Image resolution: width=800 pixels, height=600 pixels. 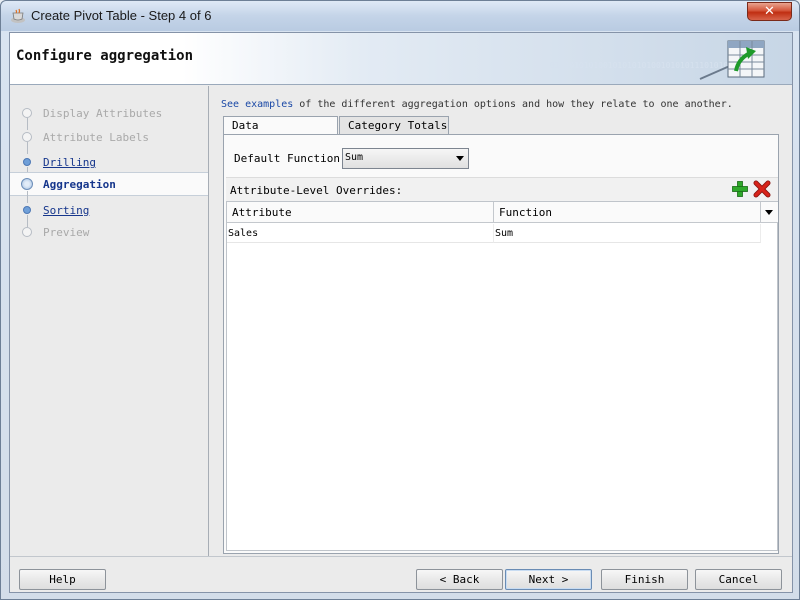 What do you see at coordinates (18, 15) in the screenshot?
I see `app-cup-icon` at bounding box center [18, 15].